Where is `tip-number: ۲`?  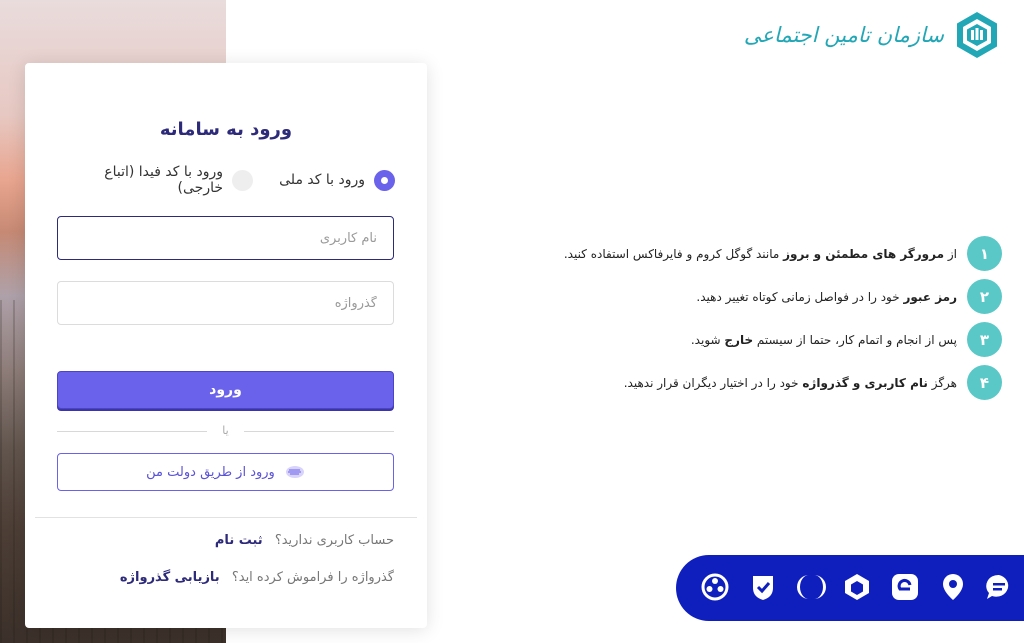
tip-number: ۲ is located at coordinates (984, 296).